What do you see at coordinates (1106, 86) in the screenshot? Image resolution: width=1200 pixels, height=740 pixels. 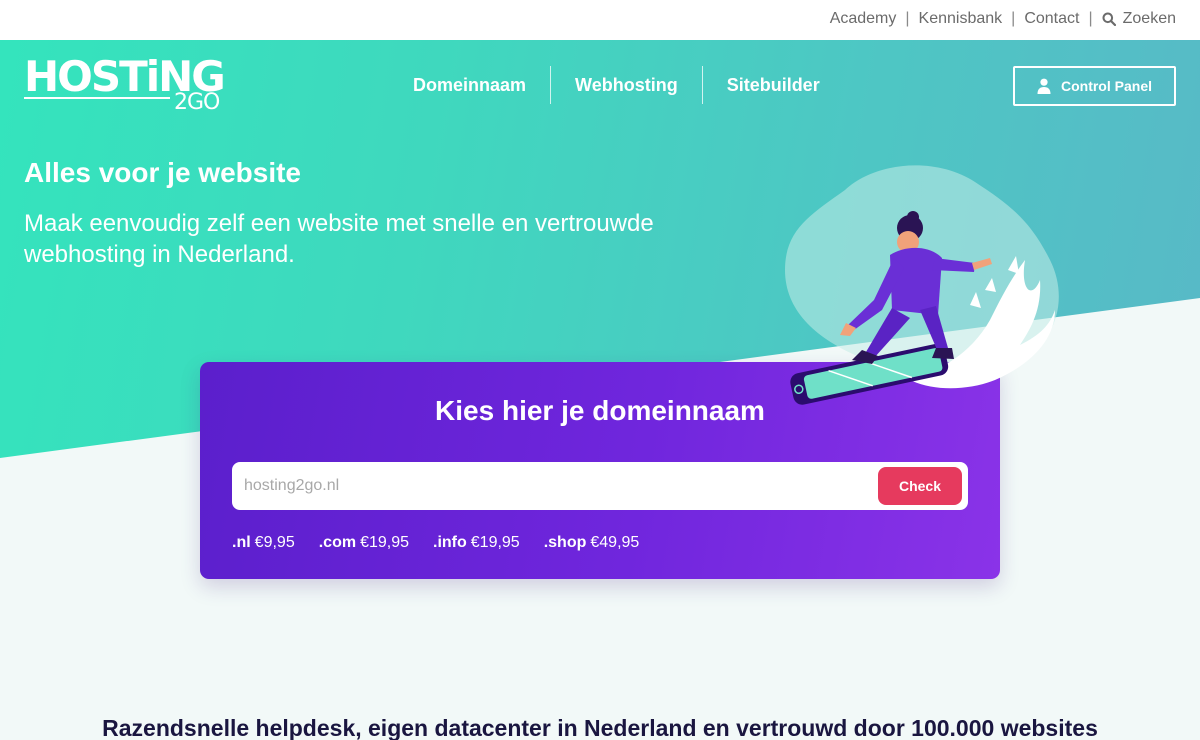 I see `control-panel-label: Control Panel` at bounding box center [1106, 86].